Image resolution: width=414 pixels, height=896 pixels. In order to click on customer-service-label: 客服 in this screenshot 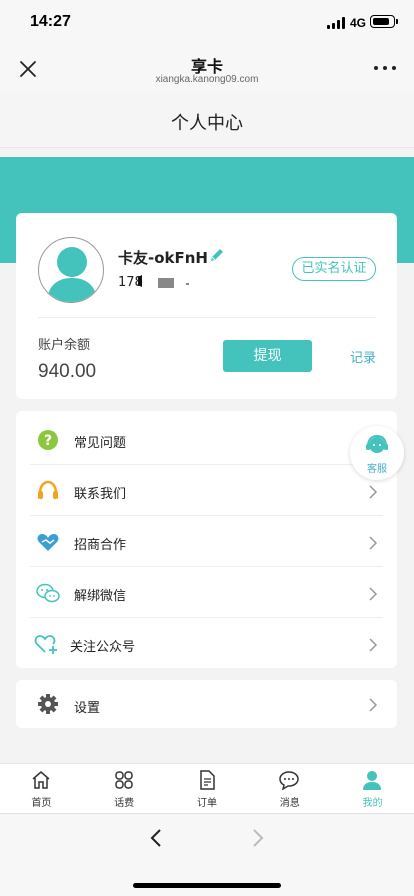, I will do `click(377, 469)`.